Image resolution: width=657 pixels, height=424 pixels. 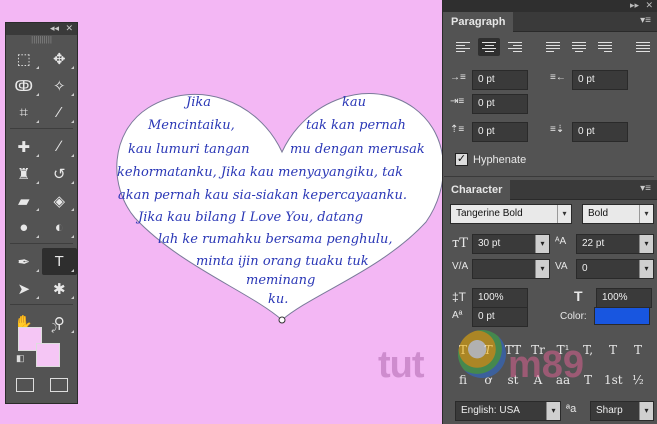 What do you see at coordinates (24, 58) in the screenshot?
I see `marquee-icon: ⬚` at bounding box center [24, 58].